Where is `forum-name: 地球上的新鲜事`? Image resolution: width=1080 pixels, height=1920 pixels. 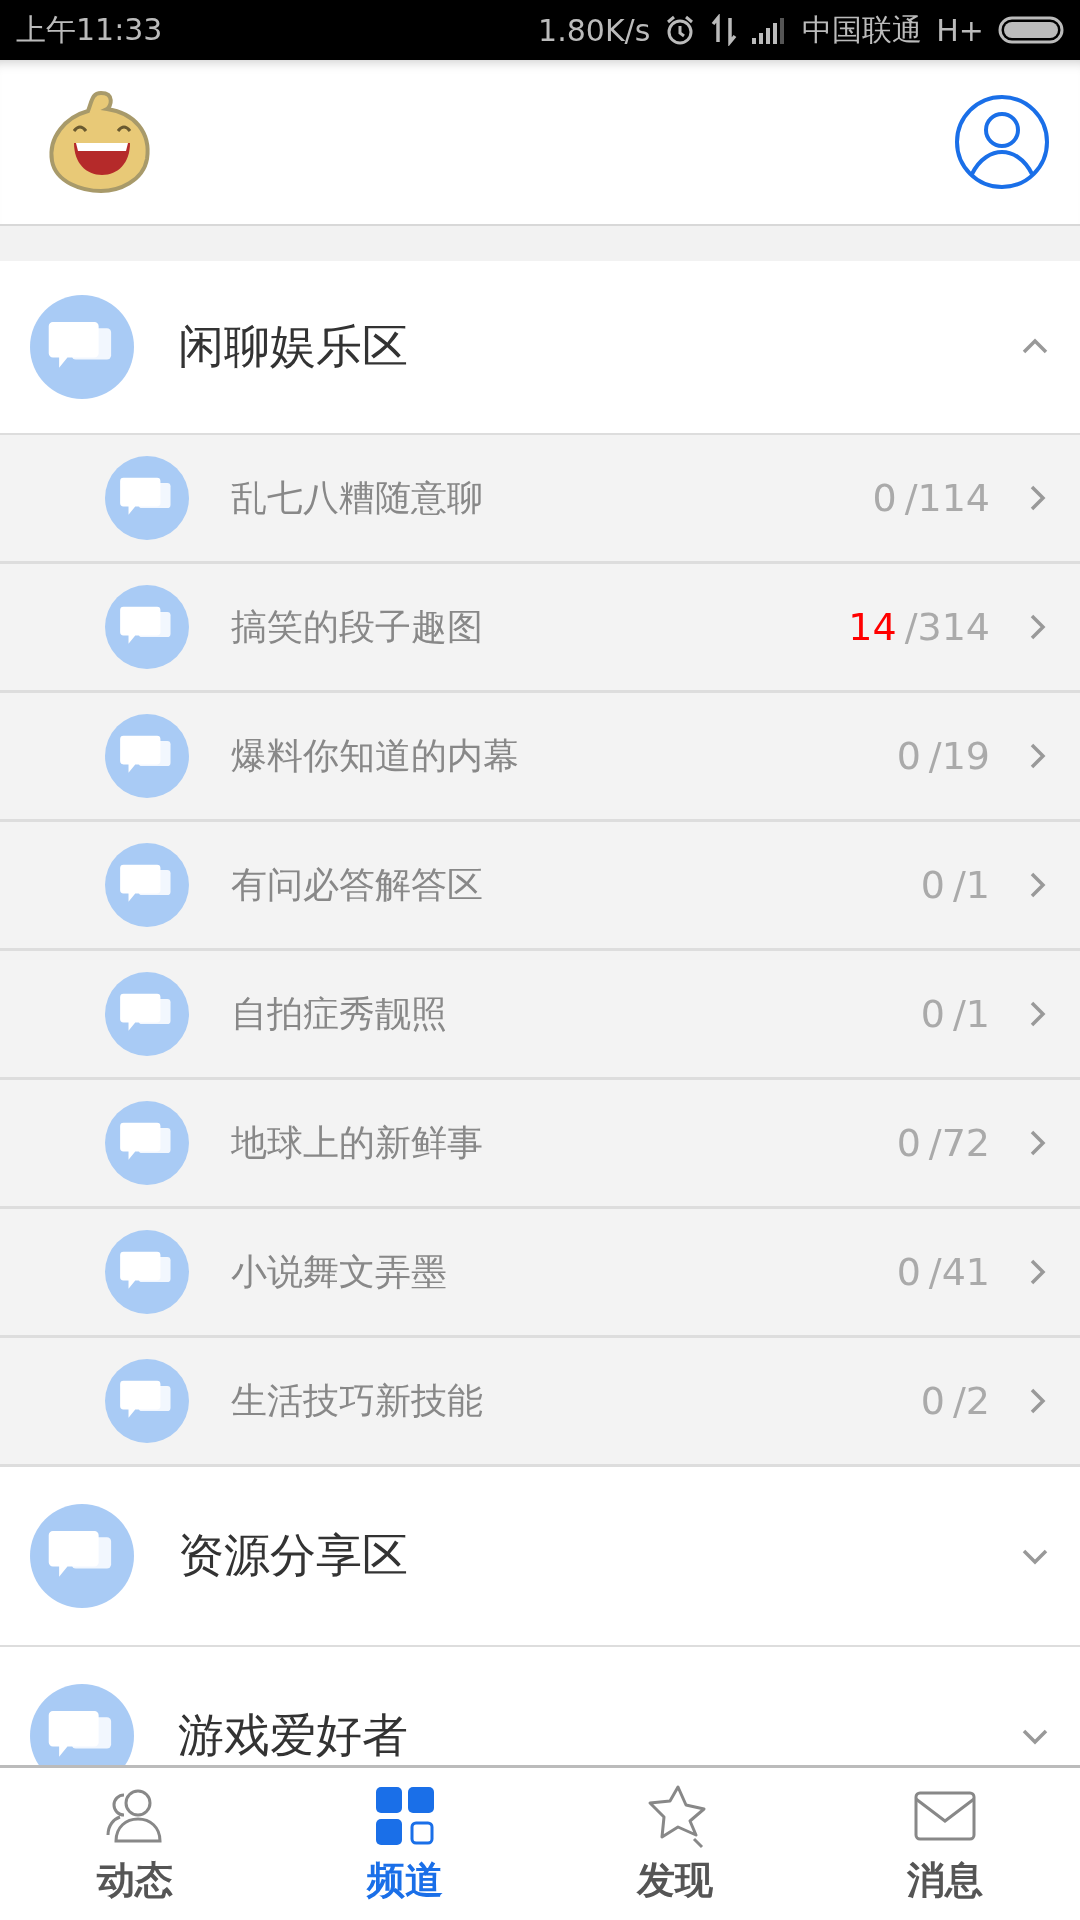
forum-name: 地球上的新鲜事 is located at coordinates (357, 1142).